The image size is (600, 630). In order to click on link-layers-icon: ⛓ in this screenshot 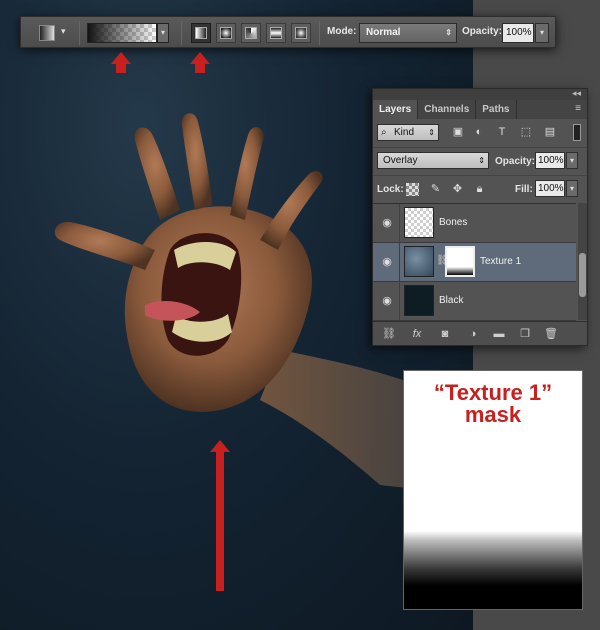, I will do `click(389, 334)`.